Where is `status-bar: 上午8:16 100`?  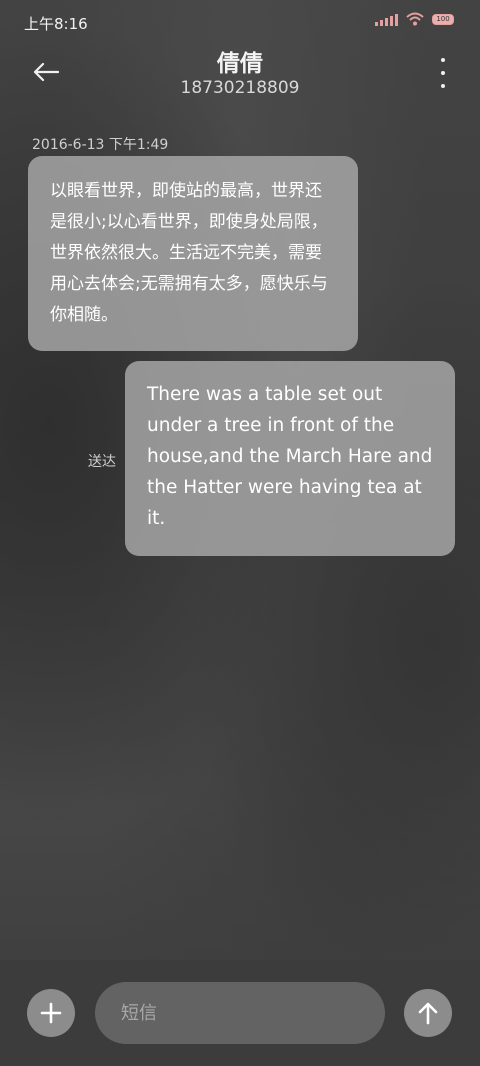 status-bar: 上午8:16 100 is located at coordinates (240, 22).